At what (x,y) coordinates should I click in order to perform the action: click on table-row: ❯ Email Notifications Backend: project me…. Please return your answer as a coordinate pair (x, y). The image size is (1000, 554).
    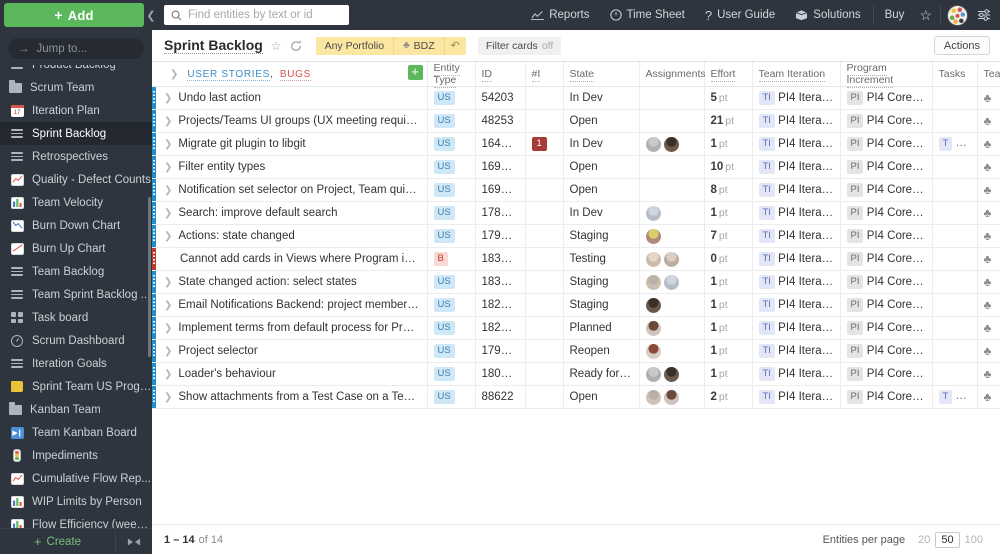
    Looking at the image, I should click on (576, 305).